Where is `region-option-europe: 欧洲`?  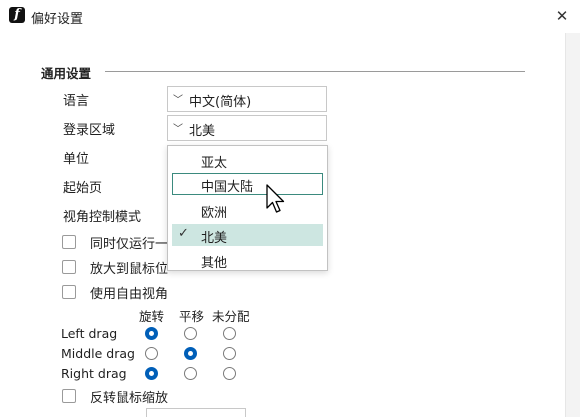
region-option-europe: 欧洲 is located at coordinates (247, 210).